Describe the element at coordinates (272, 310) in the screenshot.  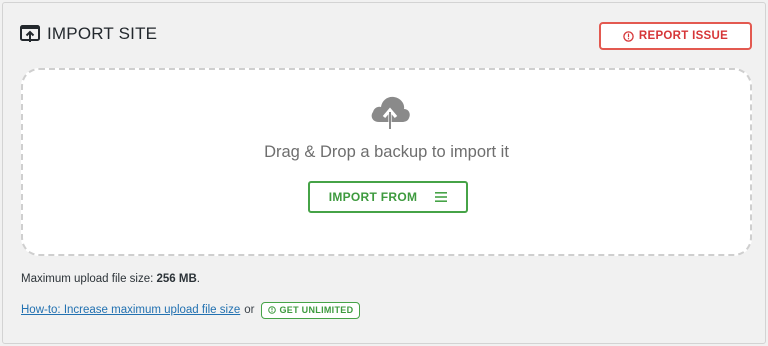
I see `info-circle-icon` at that location.